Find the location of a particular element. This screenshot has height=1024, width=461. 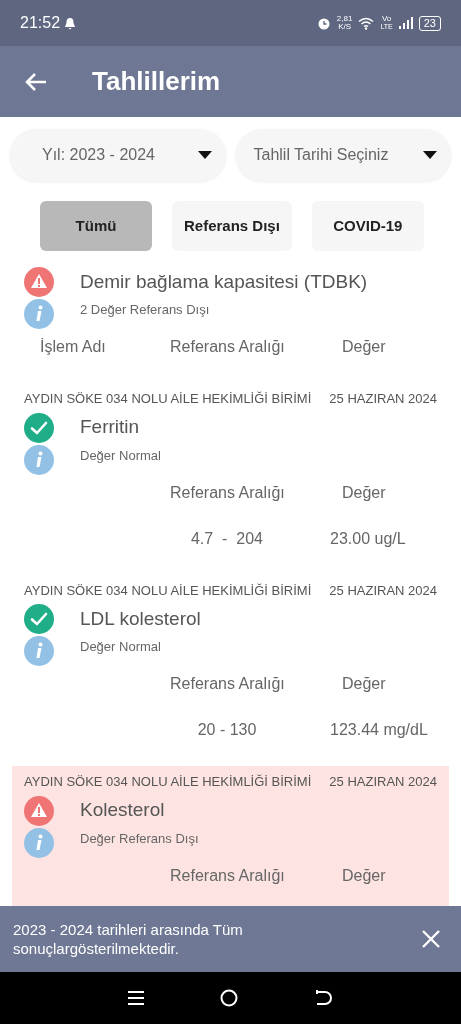

battery-indicator: 23 is located at coordinates (429, 23).